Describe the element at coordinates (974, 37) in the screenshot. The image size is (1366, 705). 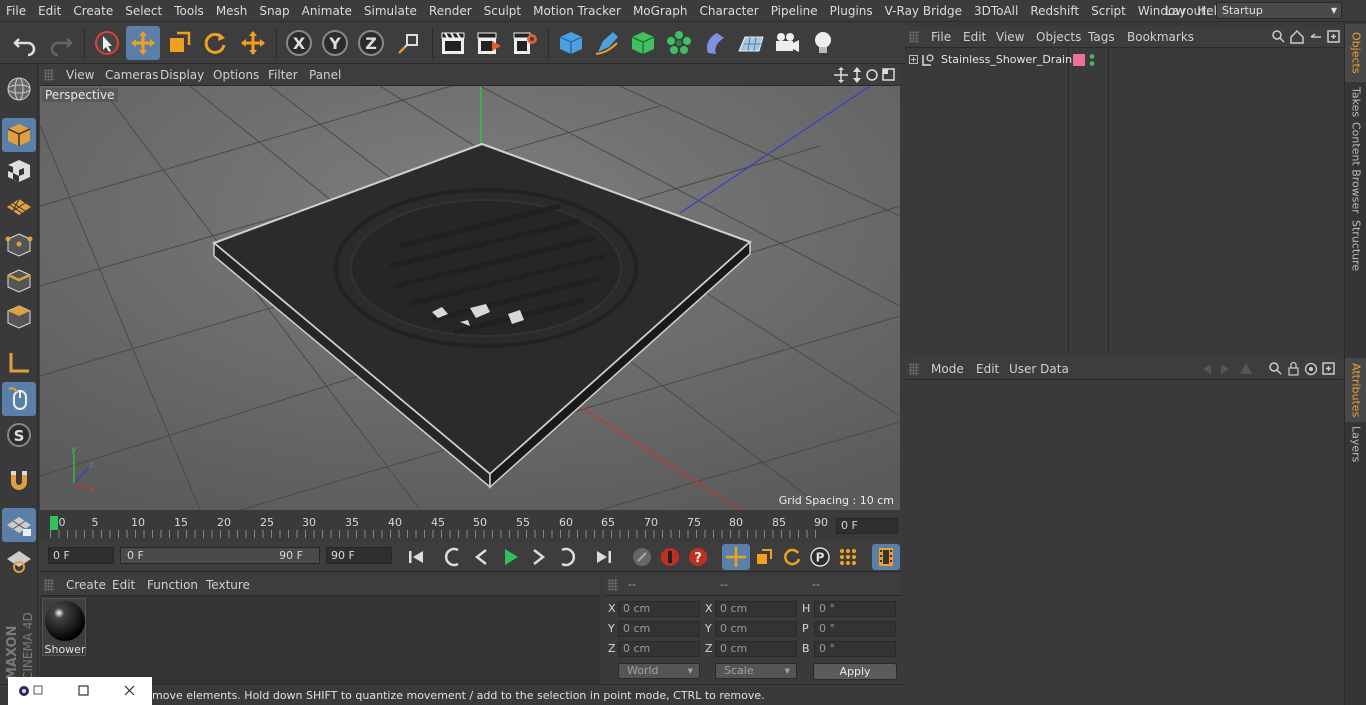
I see `om-menu-edit: Edit` at that location.